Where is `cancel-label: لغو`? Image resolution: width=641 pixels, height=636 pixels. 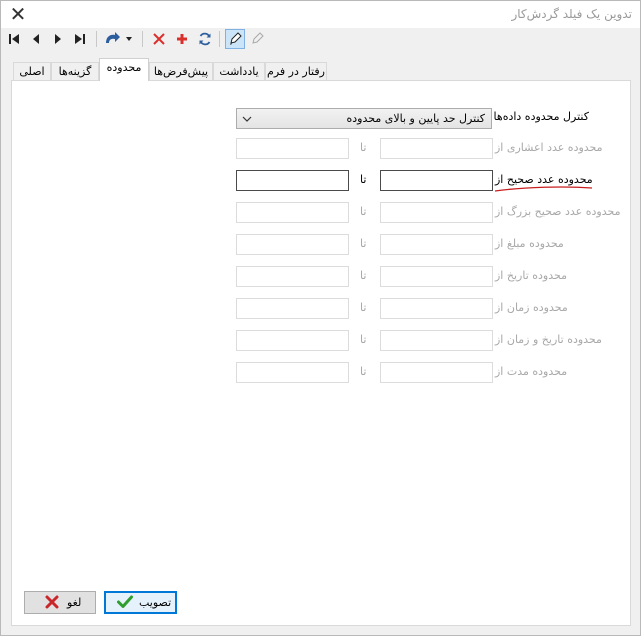 cancel-label: لغو is located at coordinates (74, 602).